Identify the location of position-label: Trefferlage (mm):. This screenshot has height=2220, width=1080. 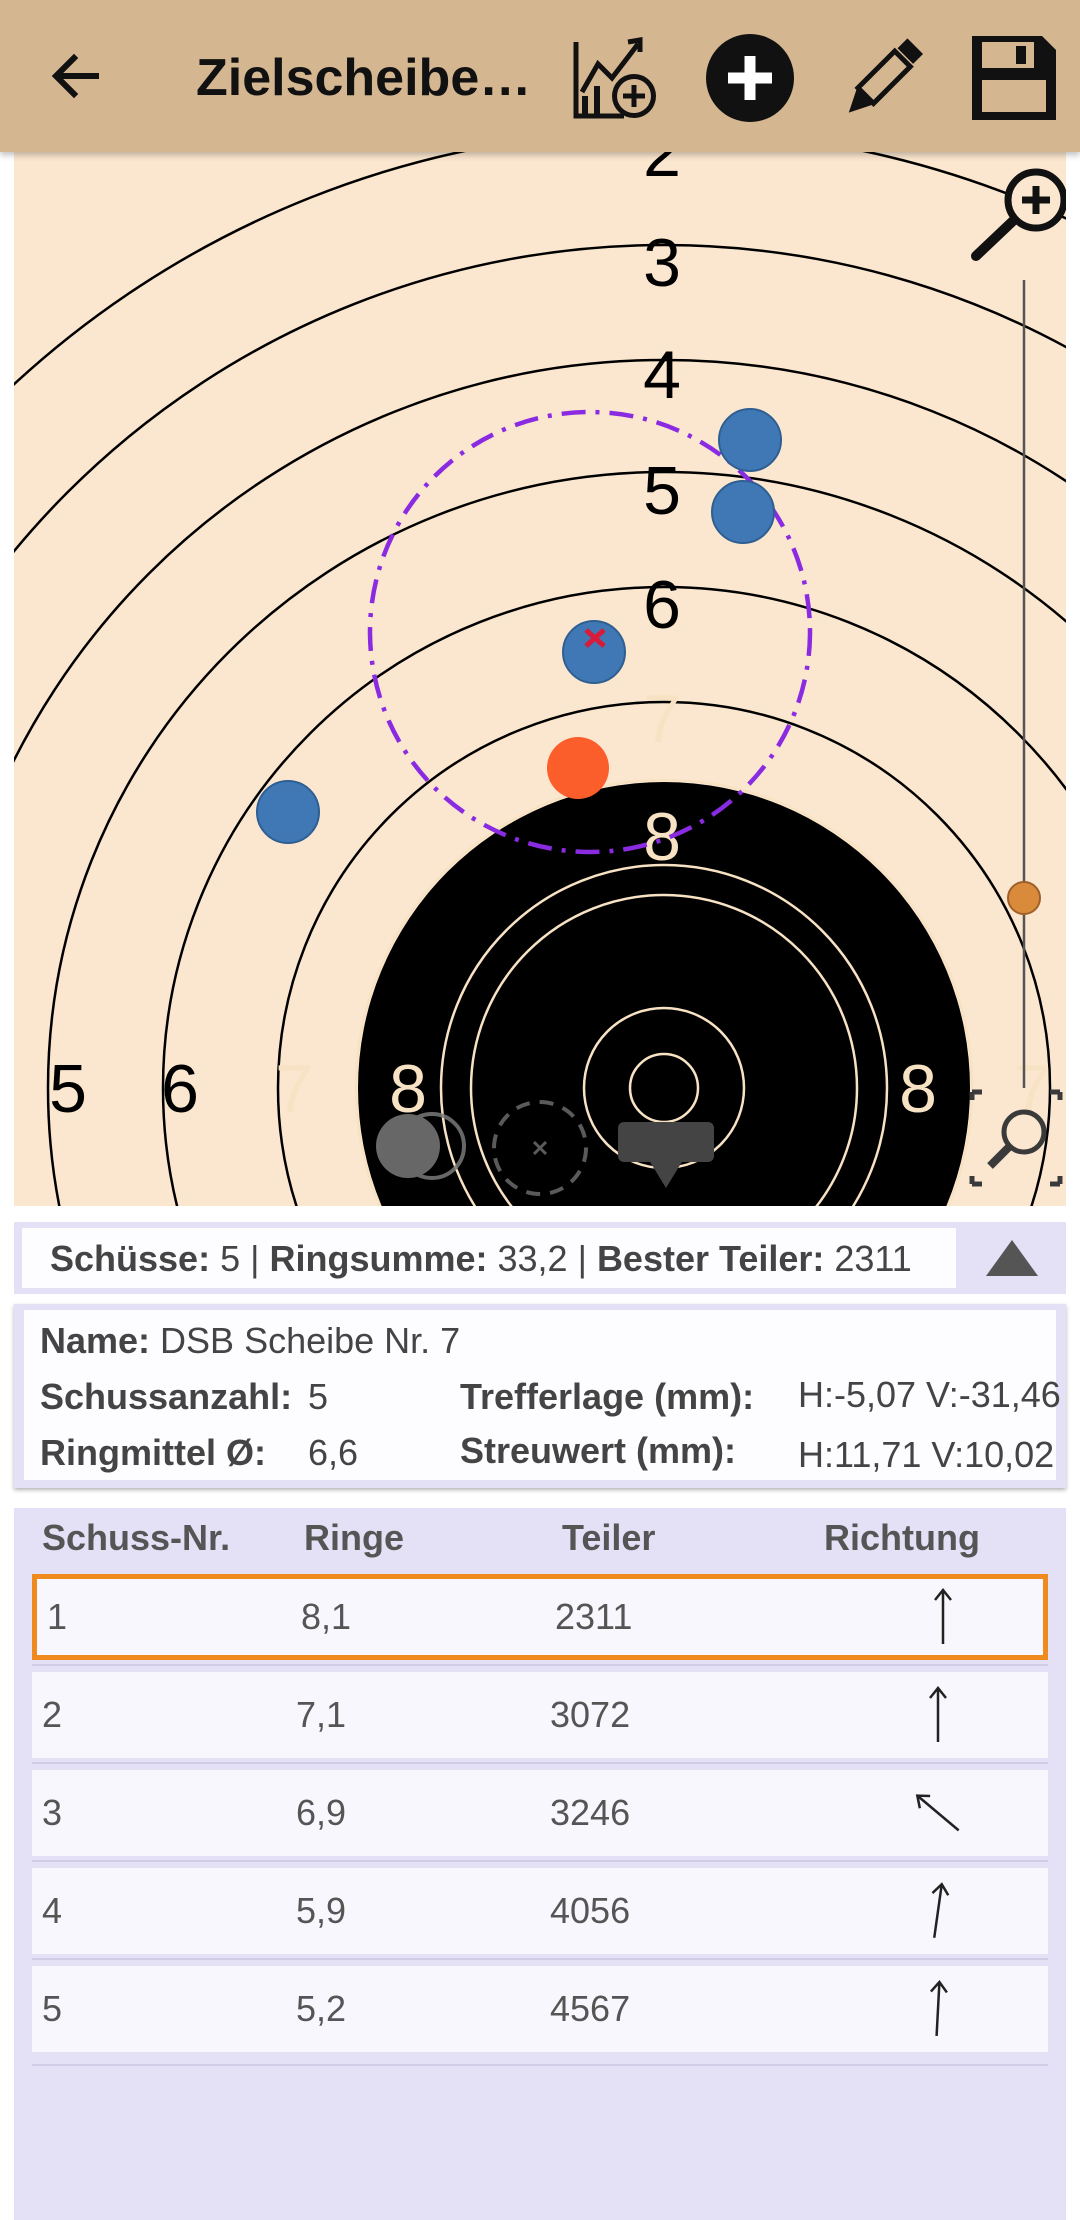
(607, 1396).